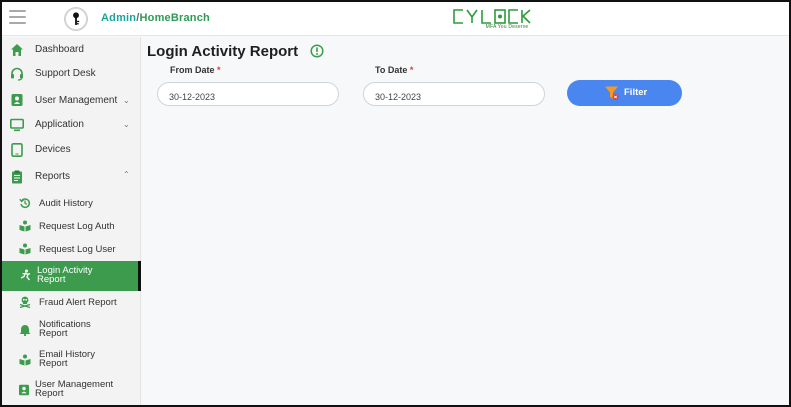 The image size is (791, 407). What do you see at coordinates (53, 149) in the screenshot?
I see `sidebar-item-label: Devices` at bounding box center [53, 149].